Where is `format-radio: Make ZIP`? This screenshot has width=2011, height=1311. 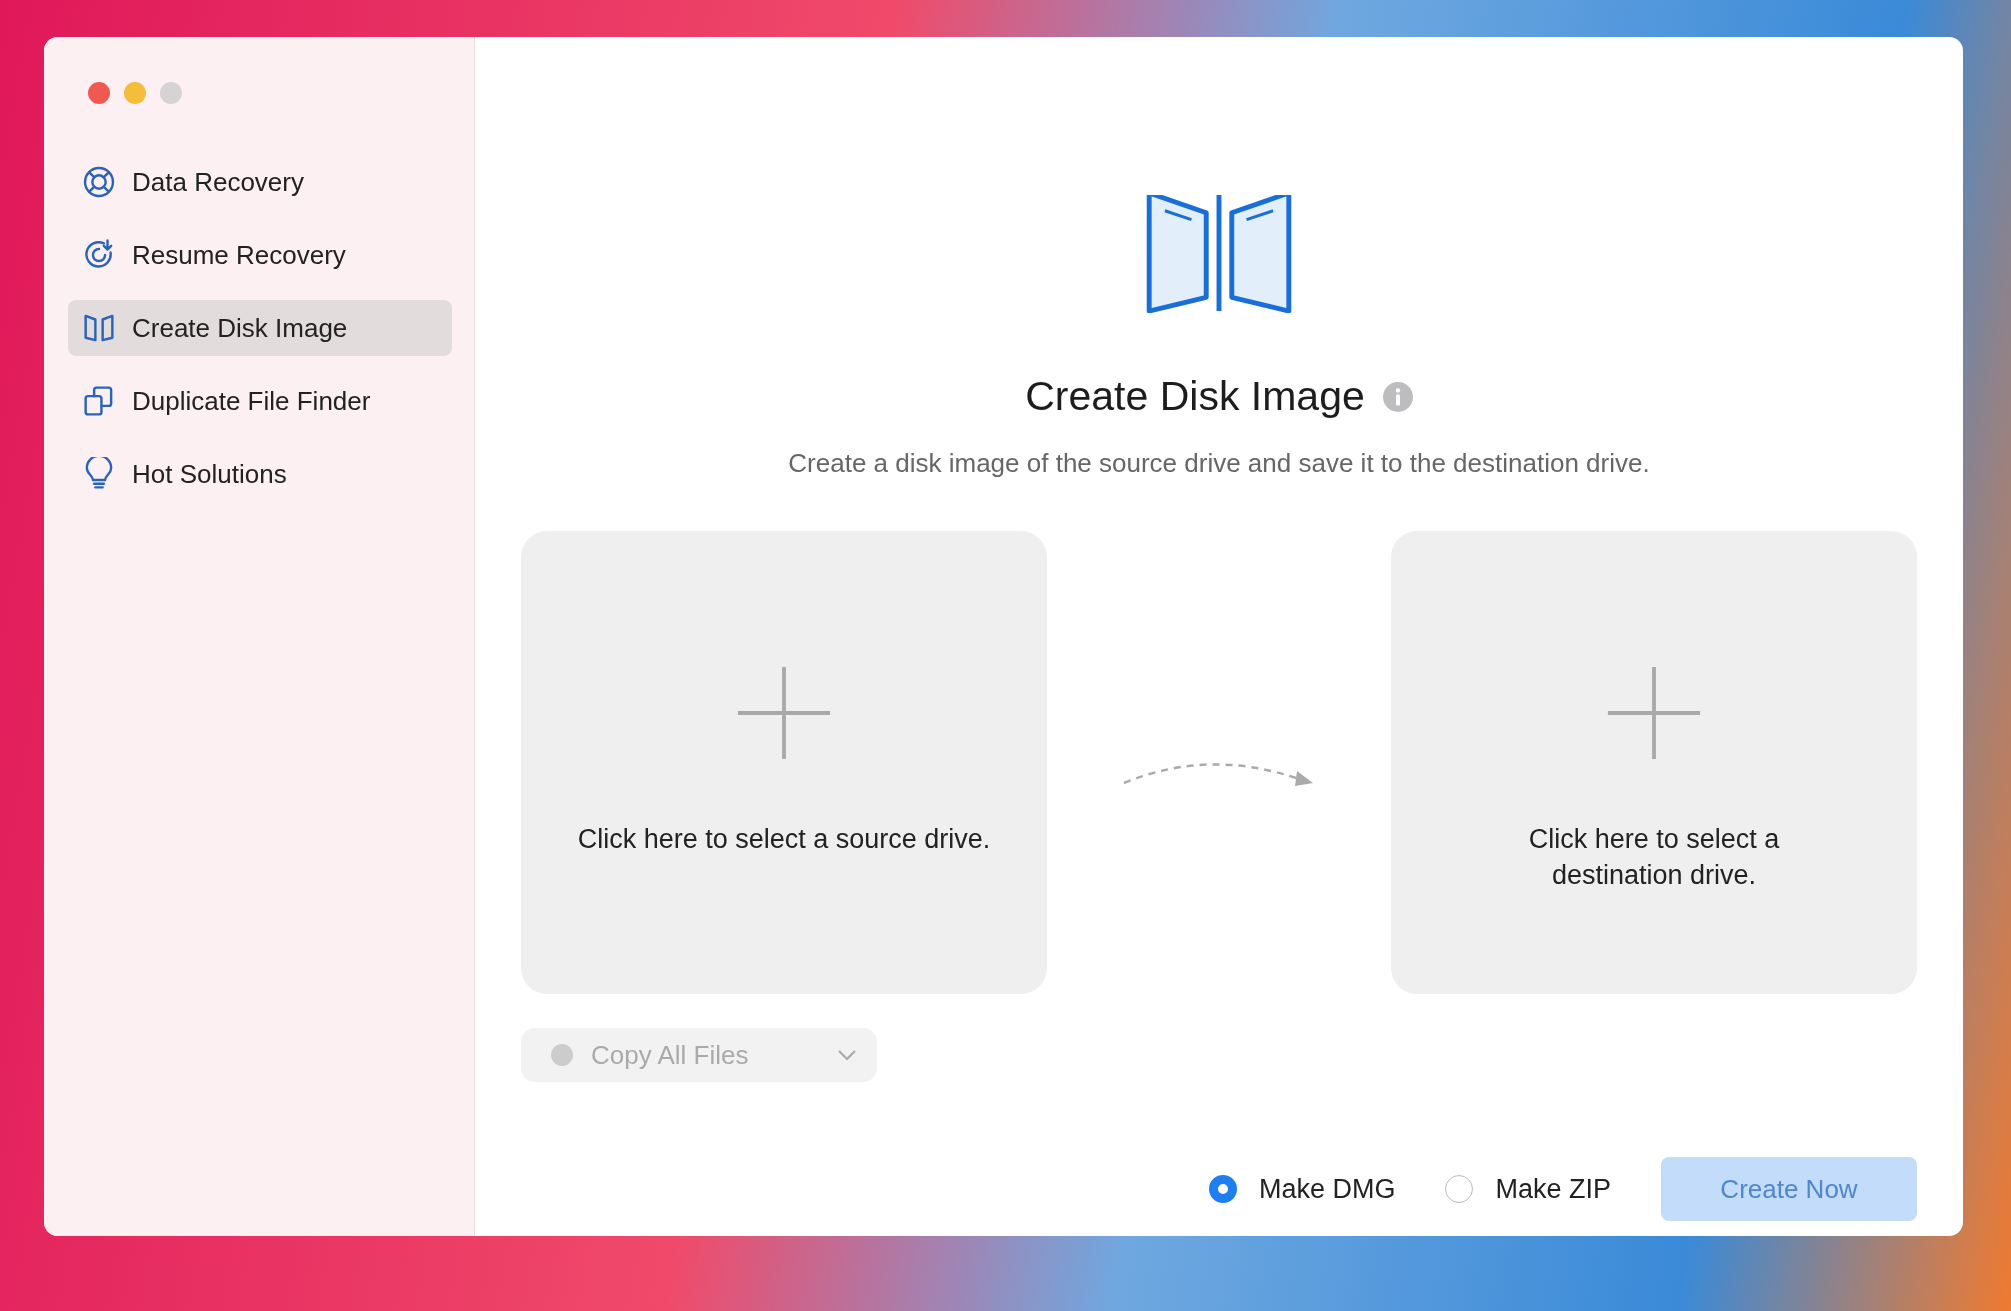 format-radio: Make ZIP is located at coordinates (1528, 1189).